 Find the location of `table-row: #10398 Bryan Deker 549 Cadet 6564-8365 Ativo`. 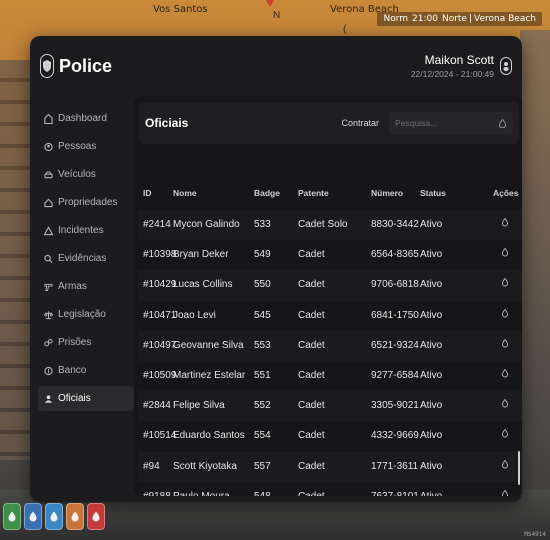

table-row: #10398 Bryan Deker 549 Cadet 6564-8365 Ativo is located at coordinates (330, 255).